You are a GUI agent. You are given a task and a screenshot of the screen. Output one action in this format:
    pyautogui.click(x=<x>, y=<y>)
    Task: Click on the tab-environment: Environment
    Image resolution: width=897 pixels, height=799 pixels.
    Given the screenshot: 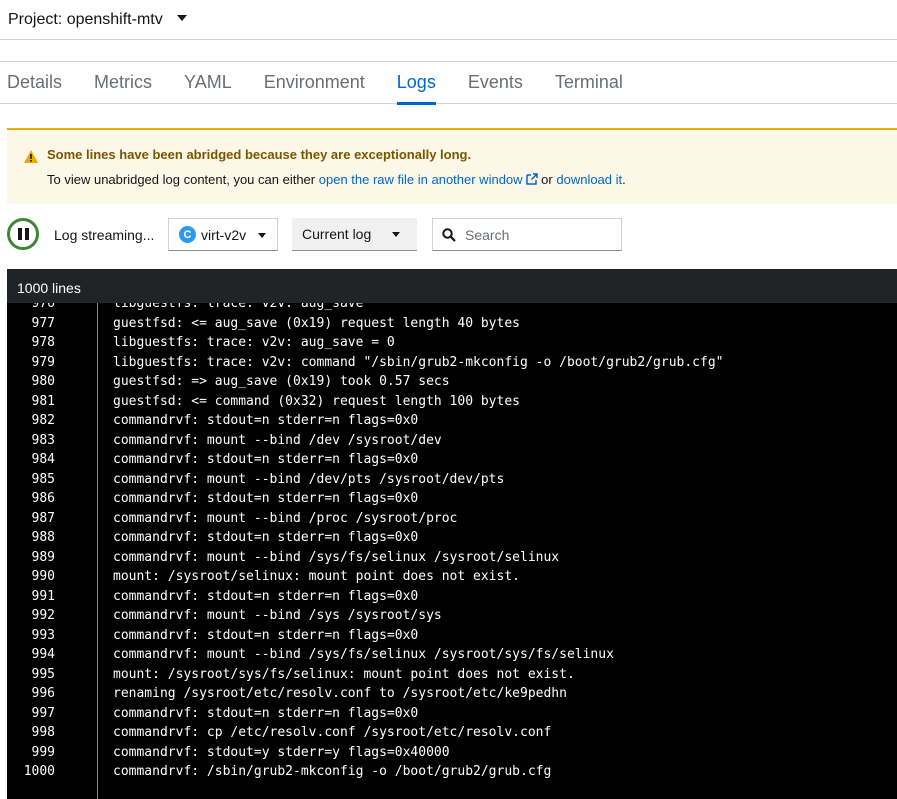 What is the action you would take?
    pyautogui.click(x=314, y=83)
    